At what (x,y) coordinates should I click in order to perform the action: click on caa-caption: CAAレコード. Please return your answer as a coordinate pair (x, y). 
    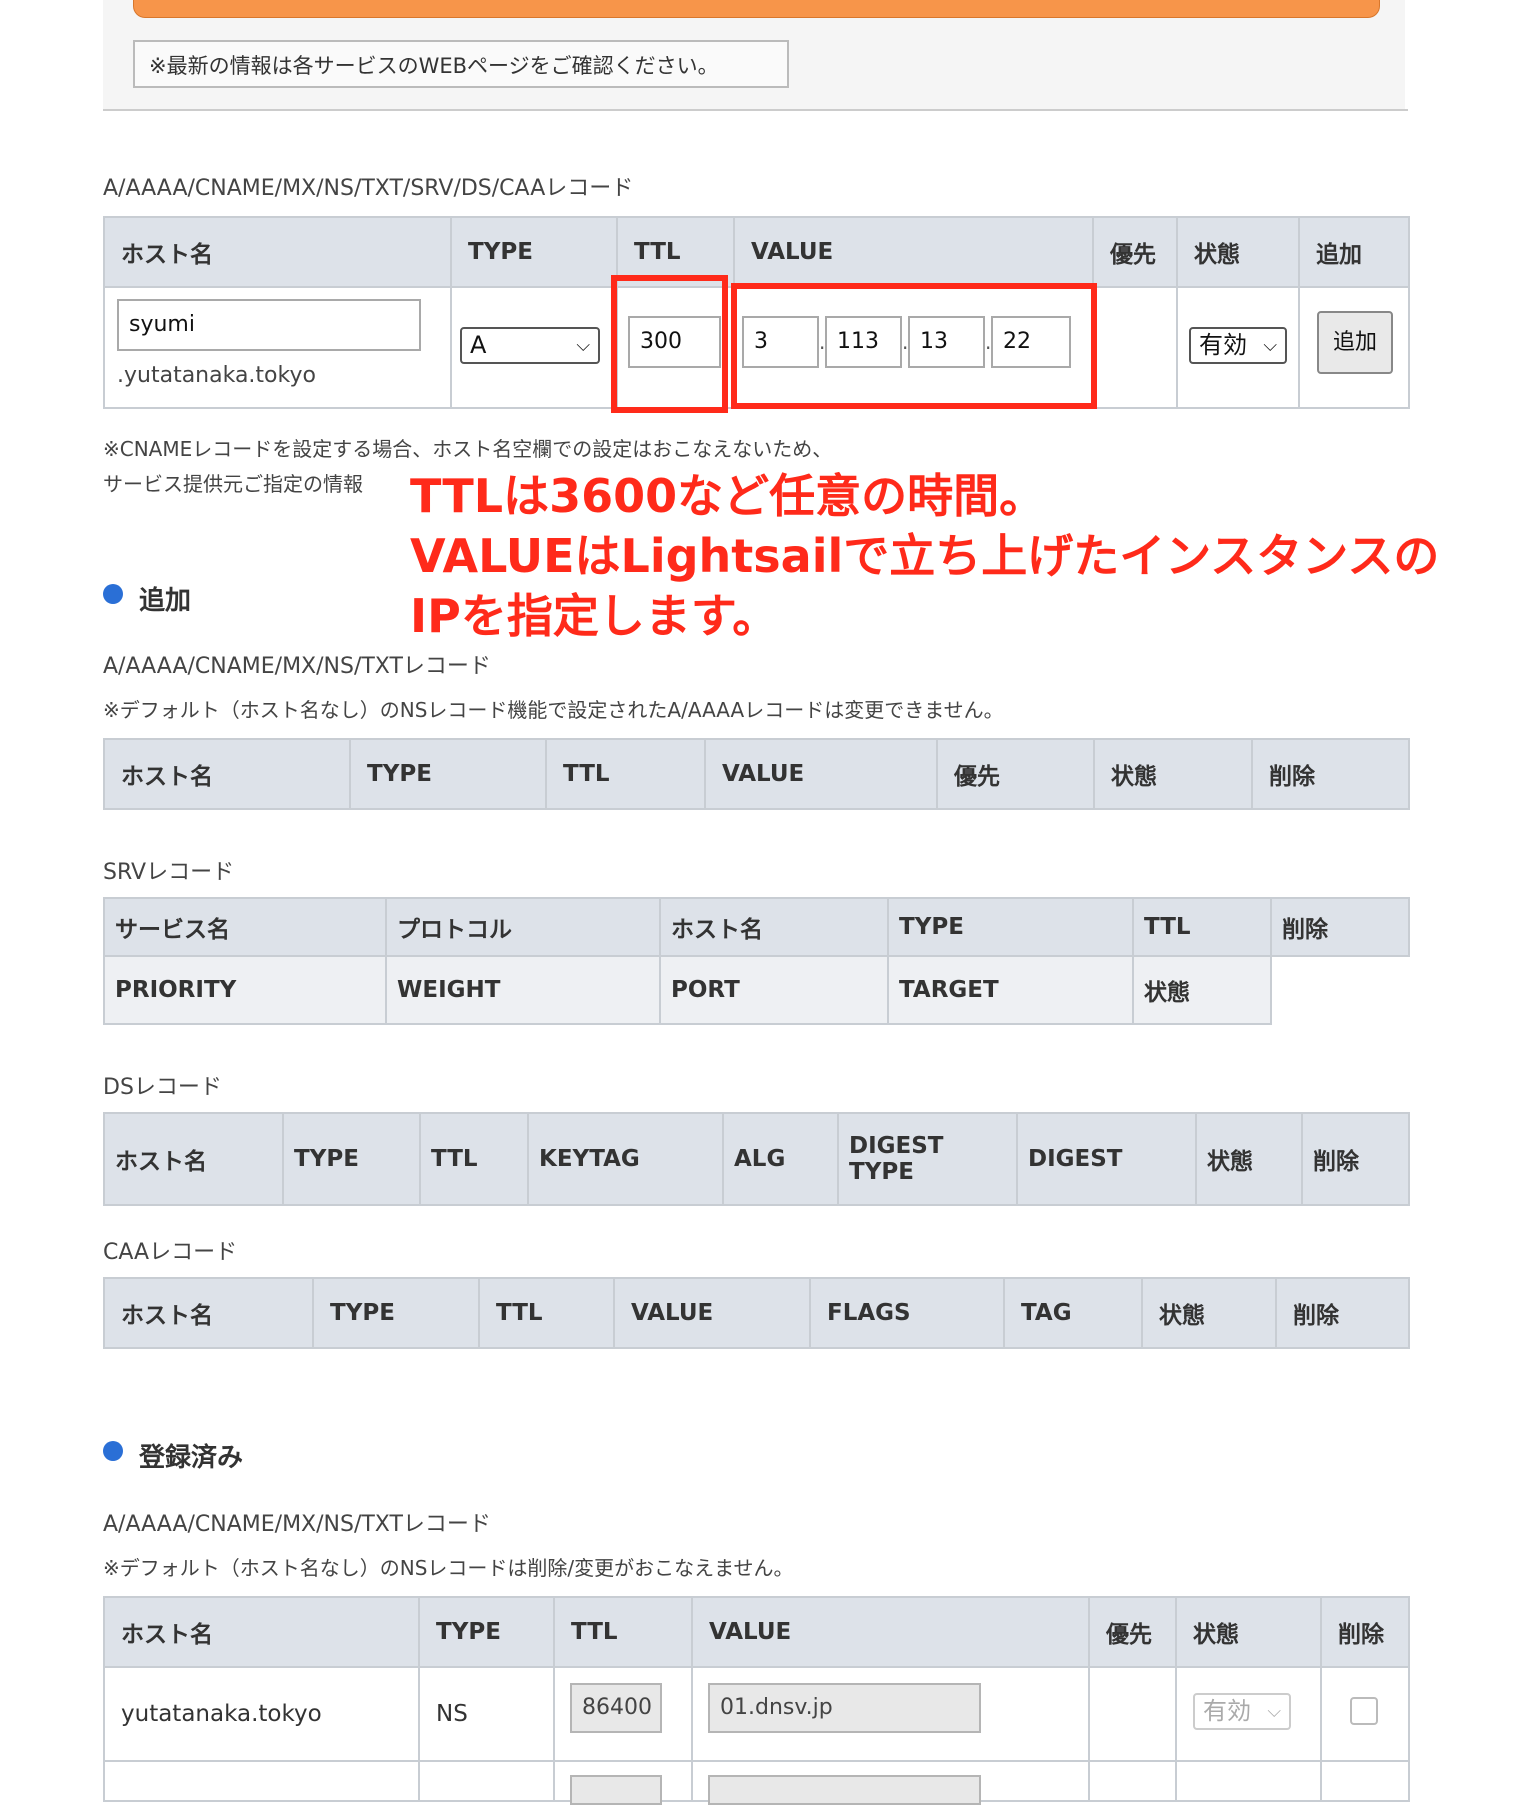
    Looking at the image, I should click on (170, 1252).